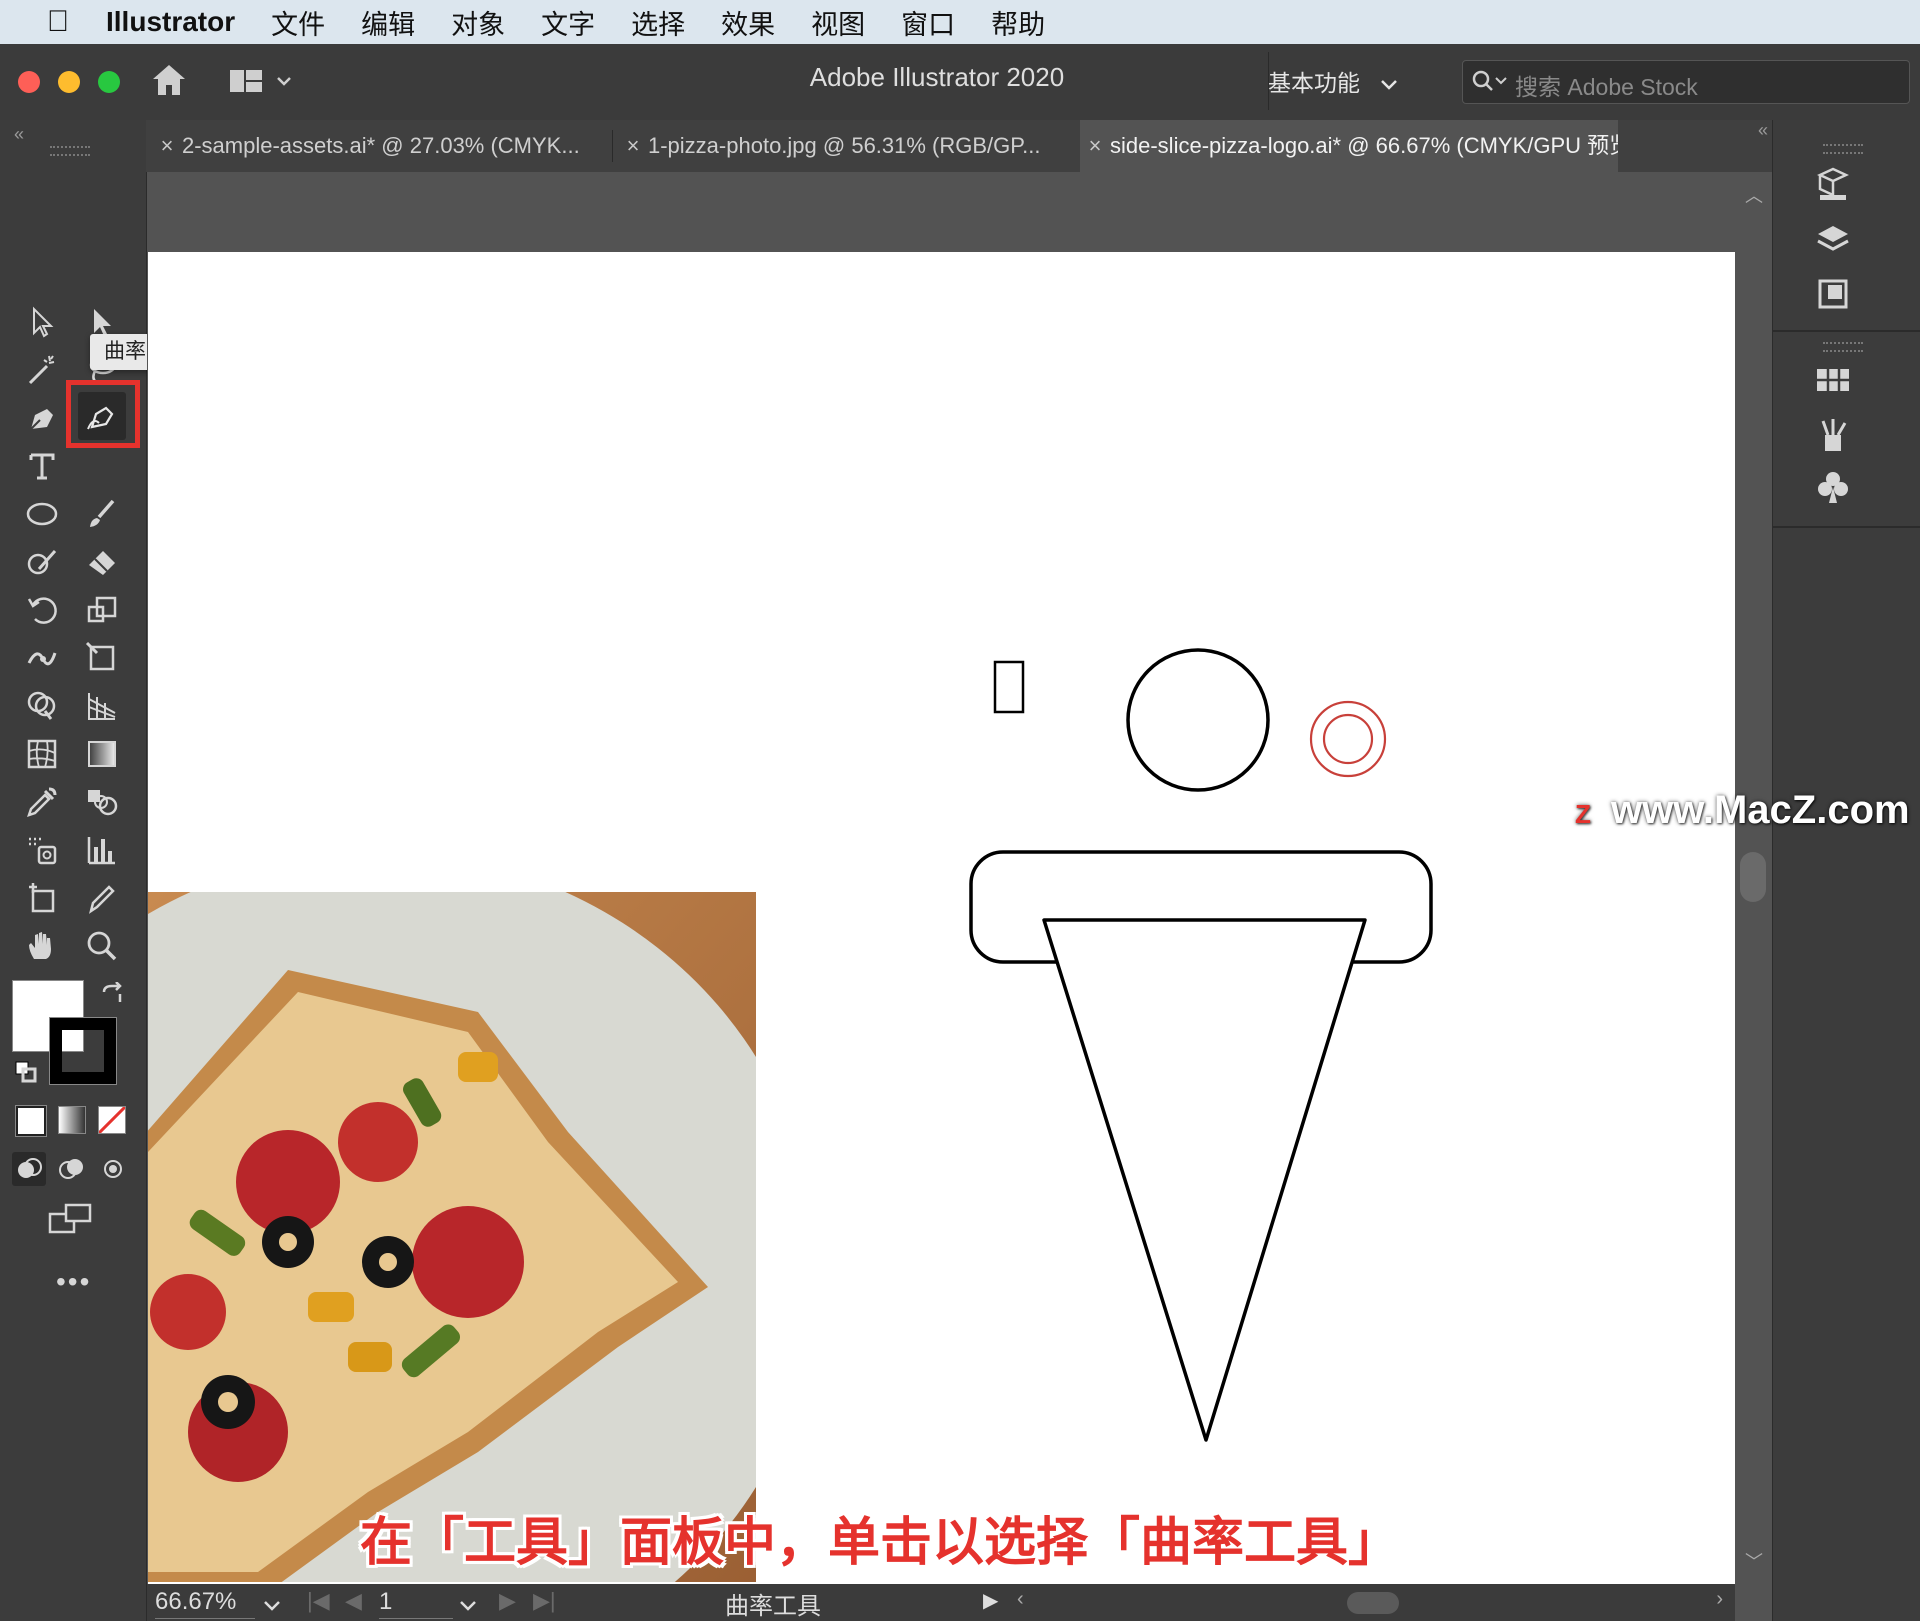 Image resolution: width=1920 pixels, height=1621 pixels. What do you see at coordinates (1018, 22) in the screenshot?
I see `menu-help: 帮助` at bounding box center [1018, 22].